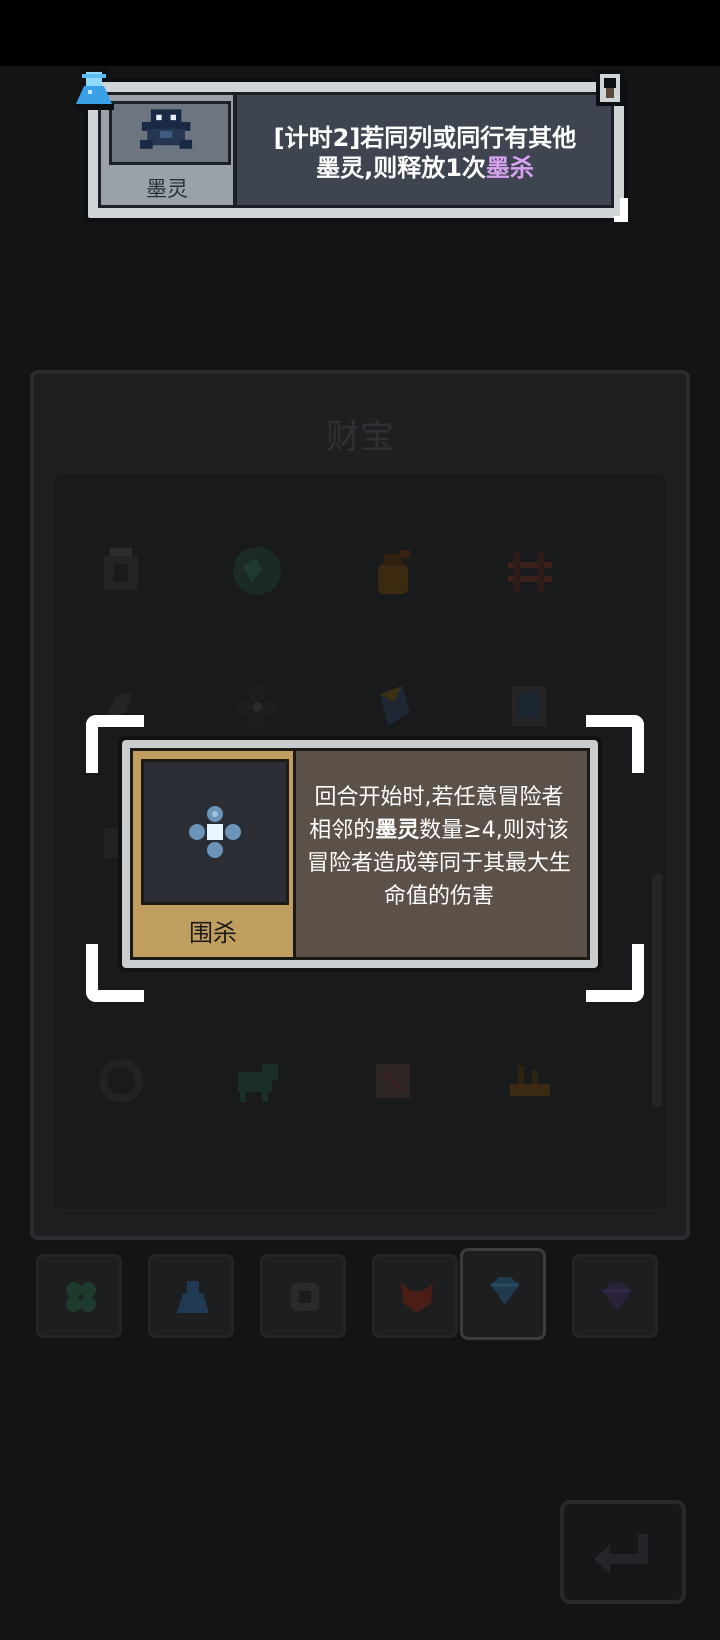 This screenshot has width=720, height=1640. I want to click on desc-keyword: 墨灵, so click(397, 830).